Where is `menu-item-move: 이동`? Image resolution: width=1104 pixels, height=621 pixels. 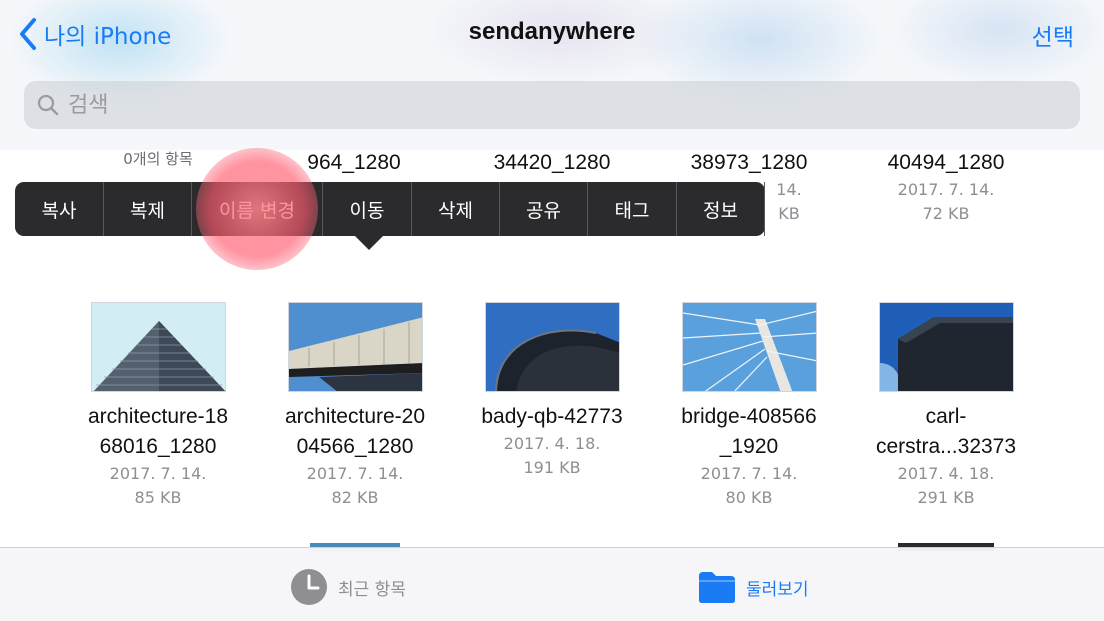
menu-item-move: 이동 is located at coordinates (367, 209).